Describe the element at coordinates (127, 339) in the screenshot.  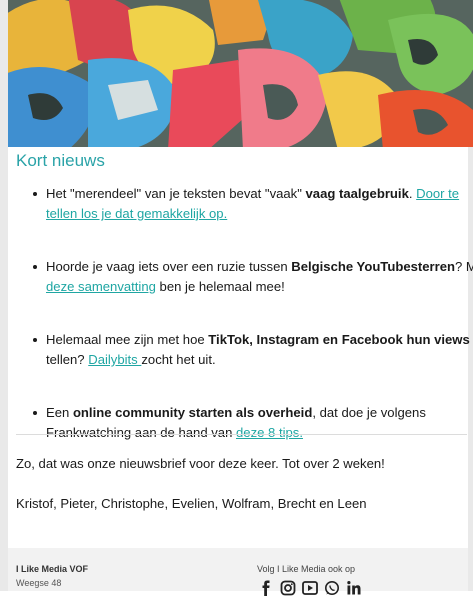
I see `news-text: Helemaal mee zijn met hoe` at that location.